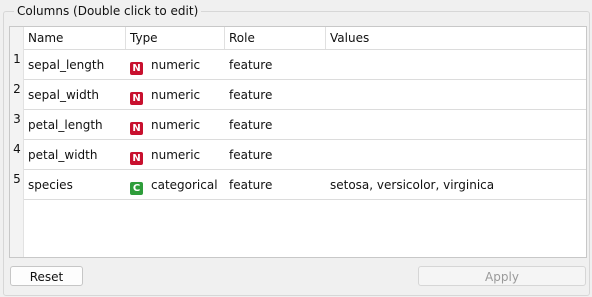 This screenshot has width=592, height=297. Describe the element at coordinates (298, 155) in the screenshot. I see `table-row: 4 petal_width Nnumeric feature` at that location.